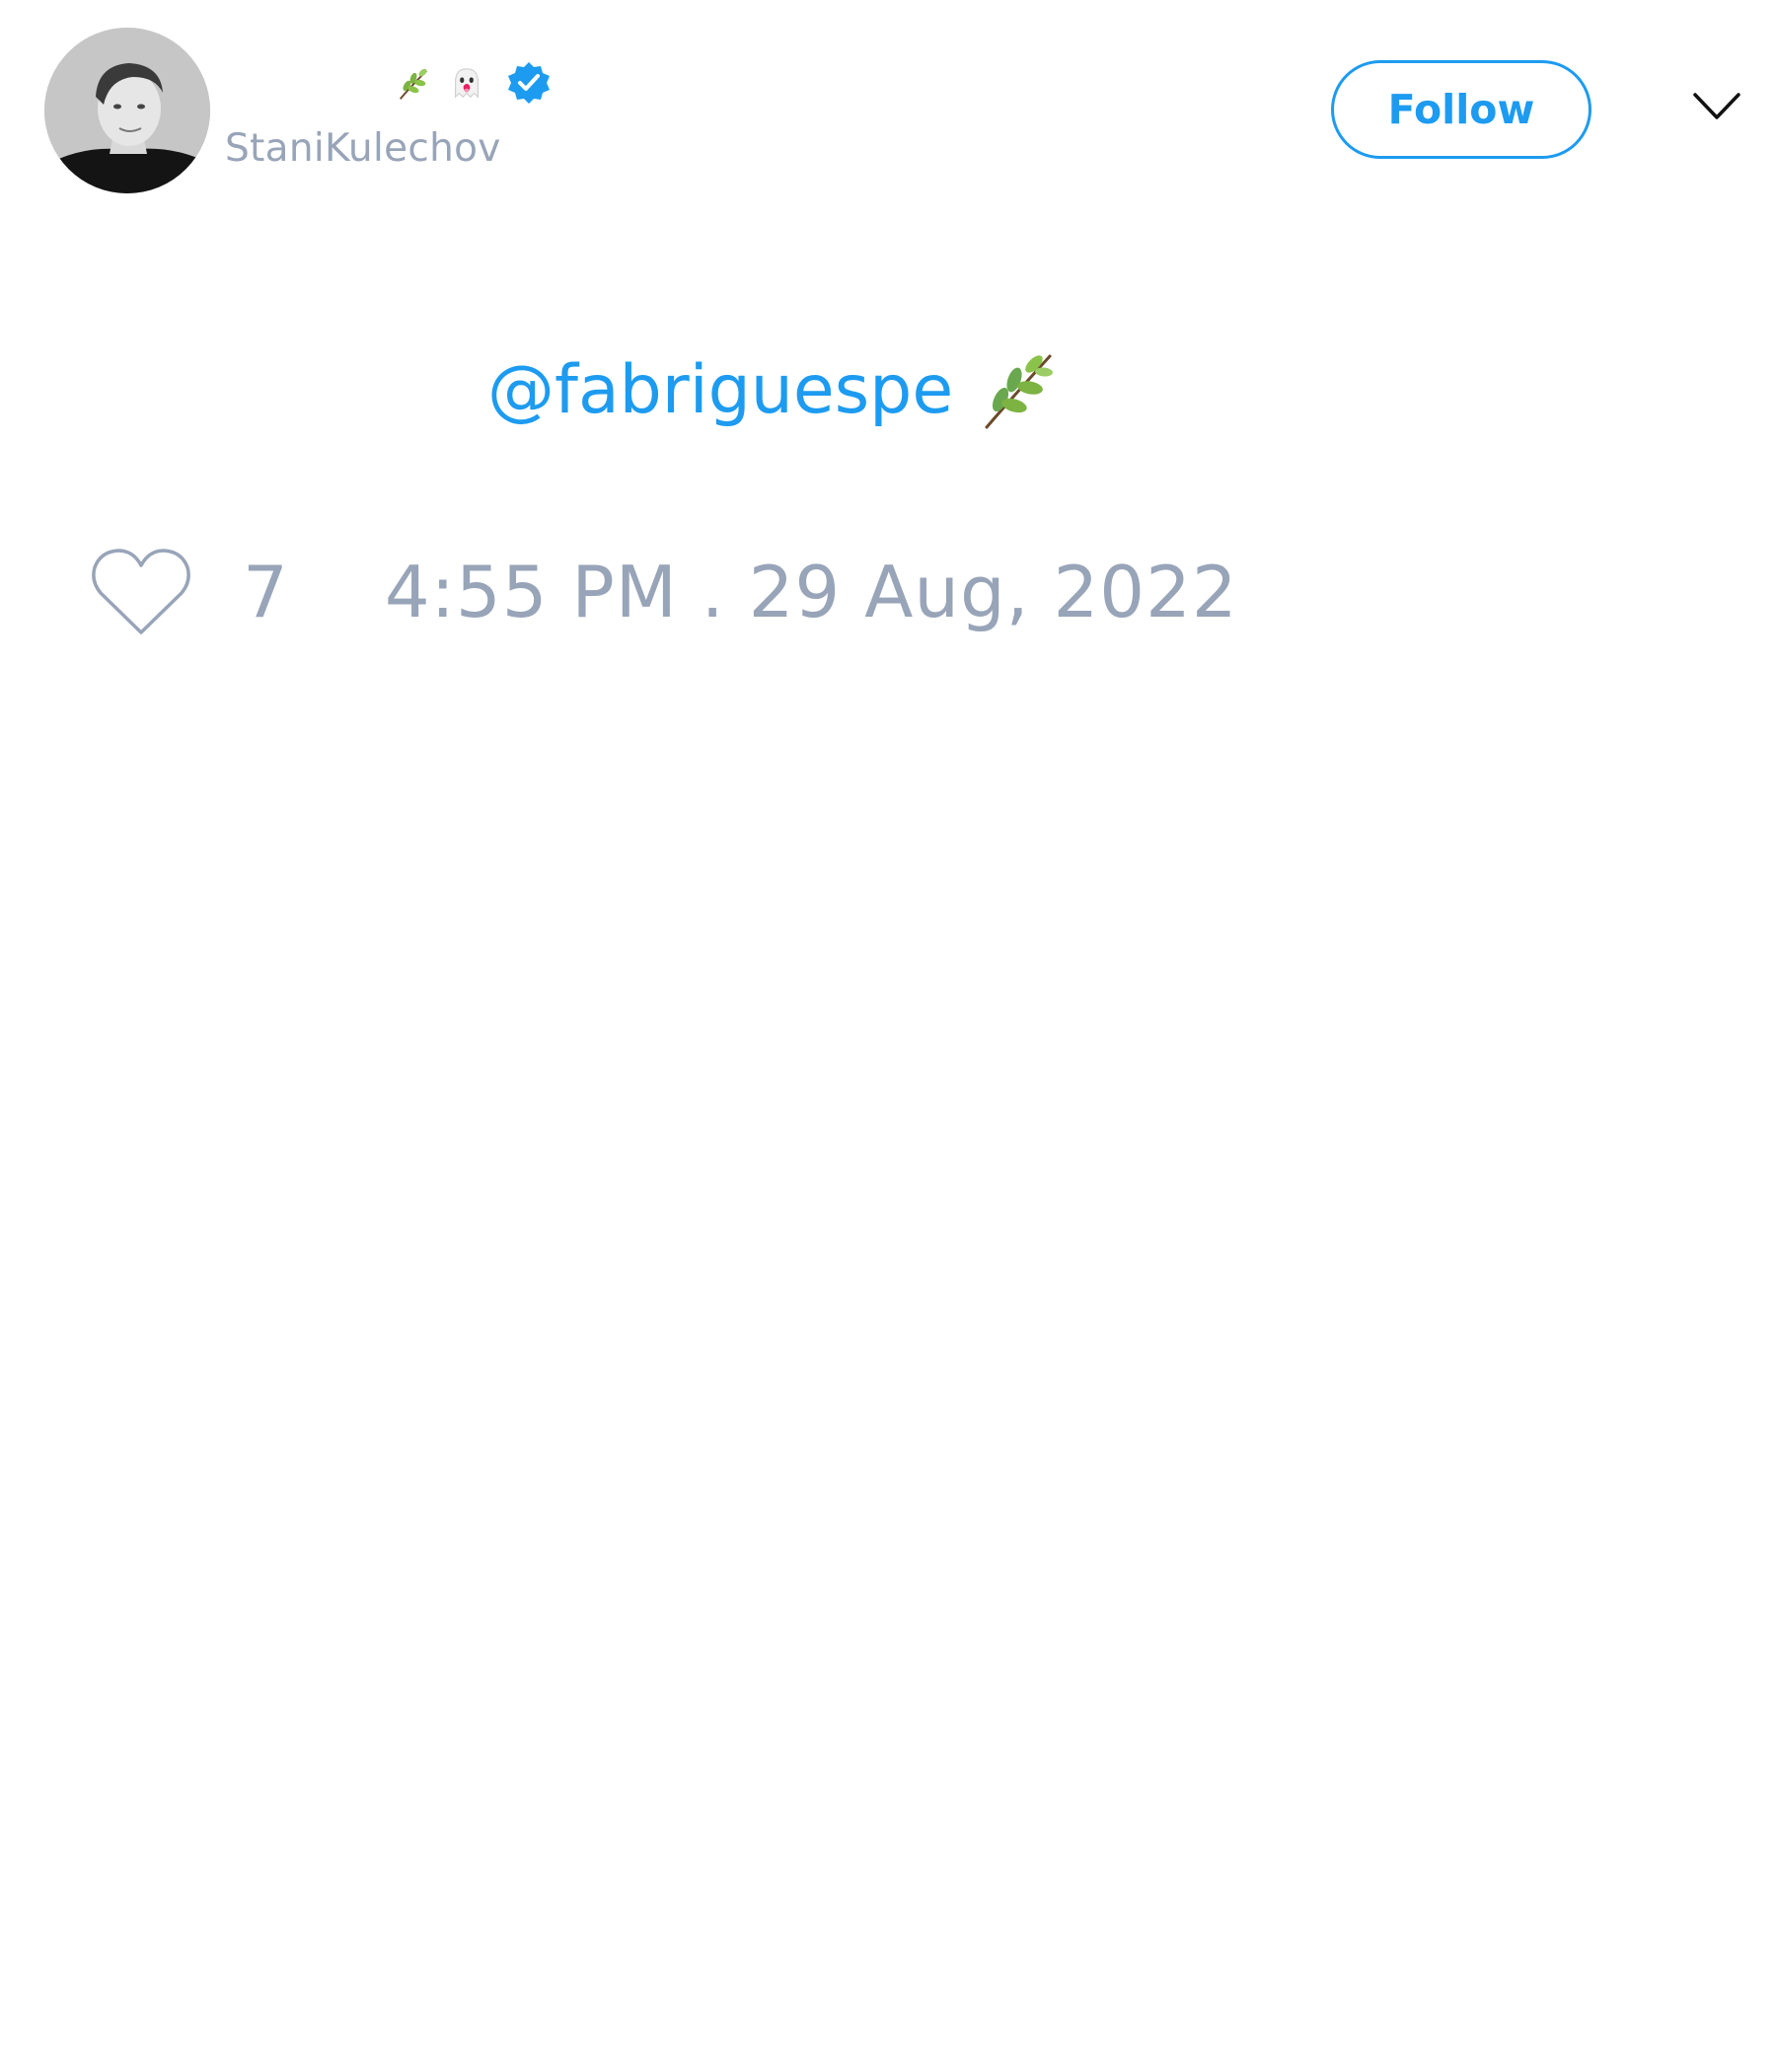 This screenshot has height=2072, width=1776. Describe the element at coordinates (1461, 110) in the screenshot. I see `follow-button: Follow` at that location.